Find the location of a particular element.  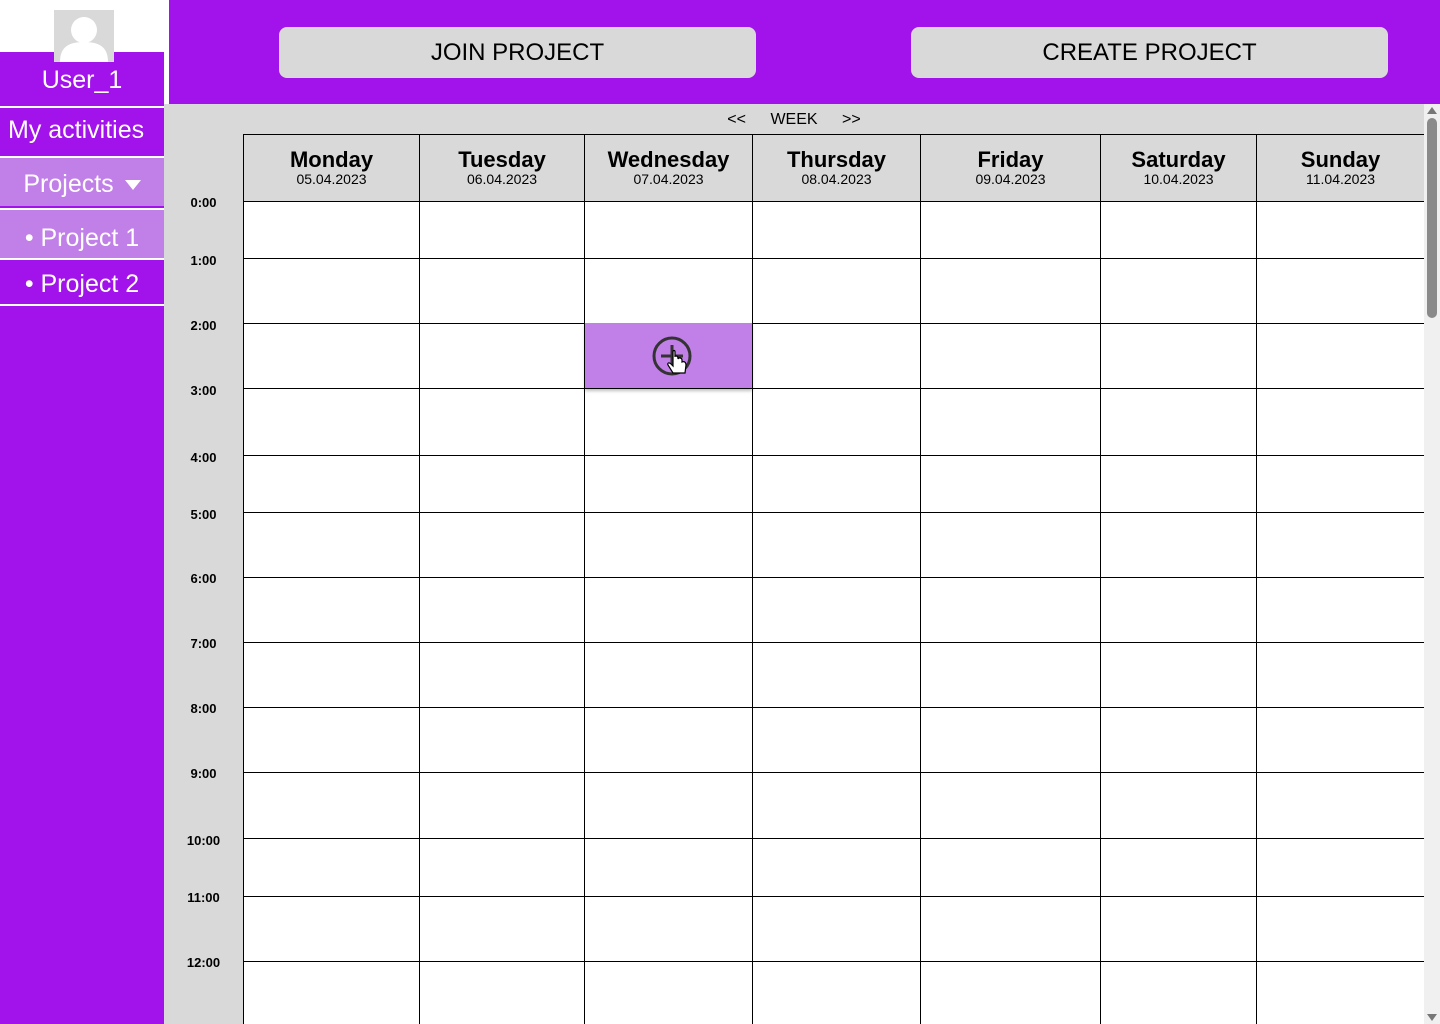

sidebar-item-my-activities: My activities is located at coordinates (82, 130).